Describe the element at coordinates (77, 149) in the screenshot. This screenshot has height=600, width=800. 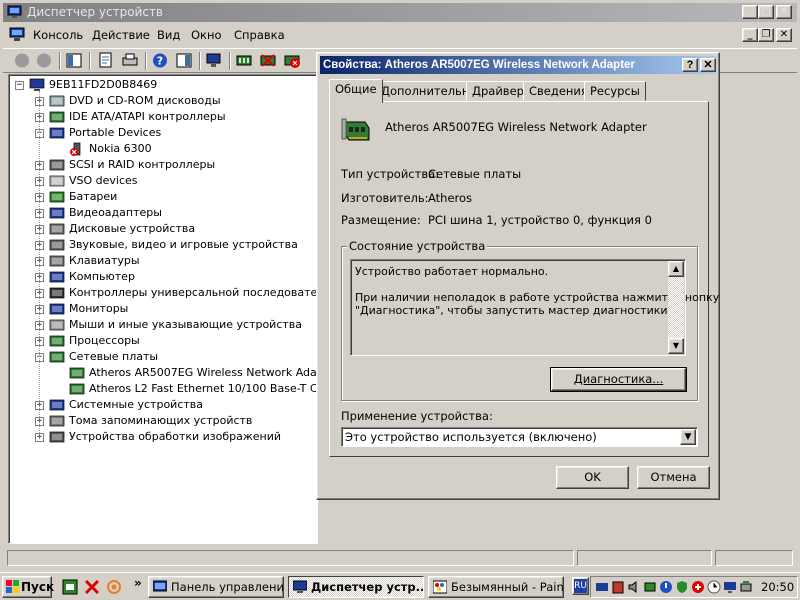
I see `phone-disabled-icon` at that location.